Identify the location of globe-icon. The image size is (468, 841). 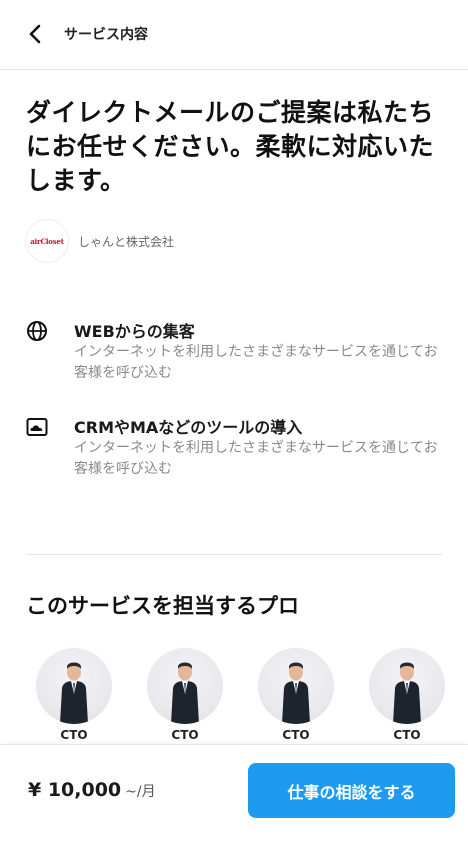
(37, 331).